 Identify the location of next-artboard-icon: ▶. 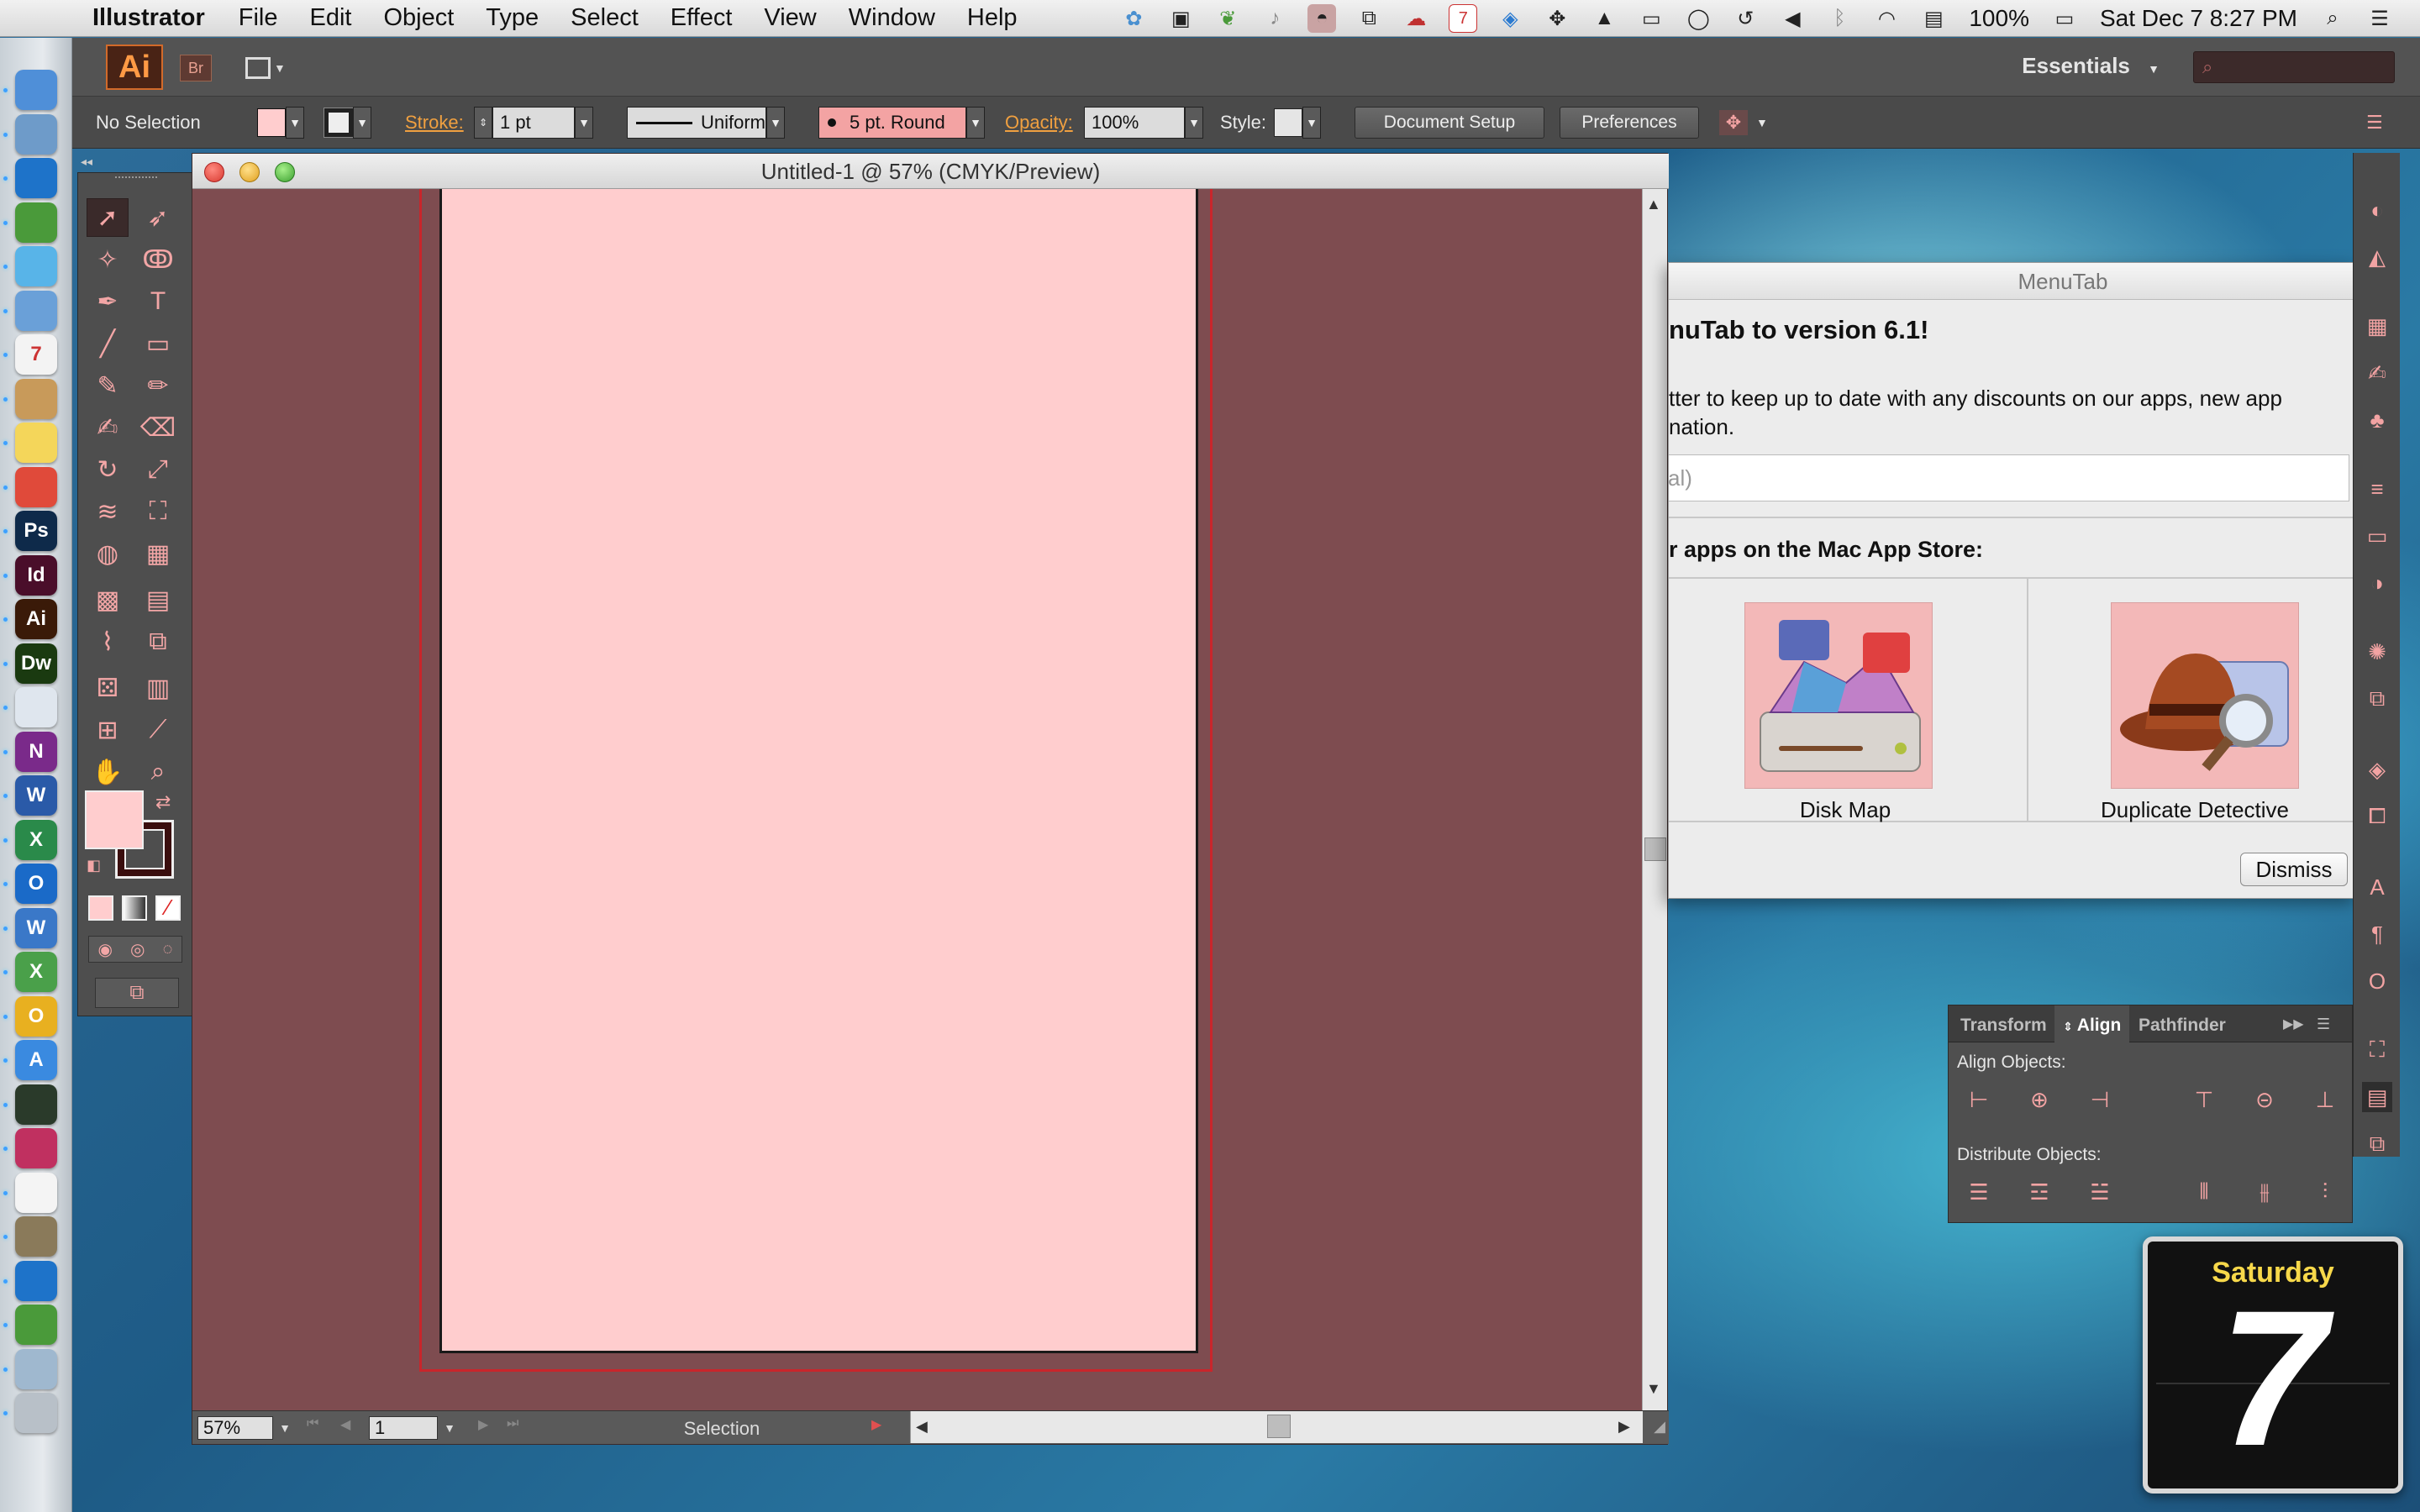
(483, 1424).